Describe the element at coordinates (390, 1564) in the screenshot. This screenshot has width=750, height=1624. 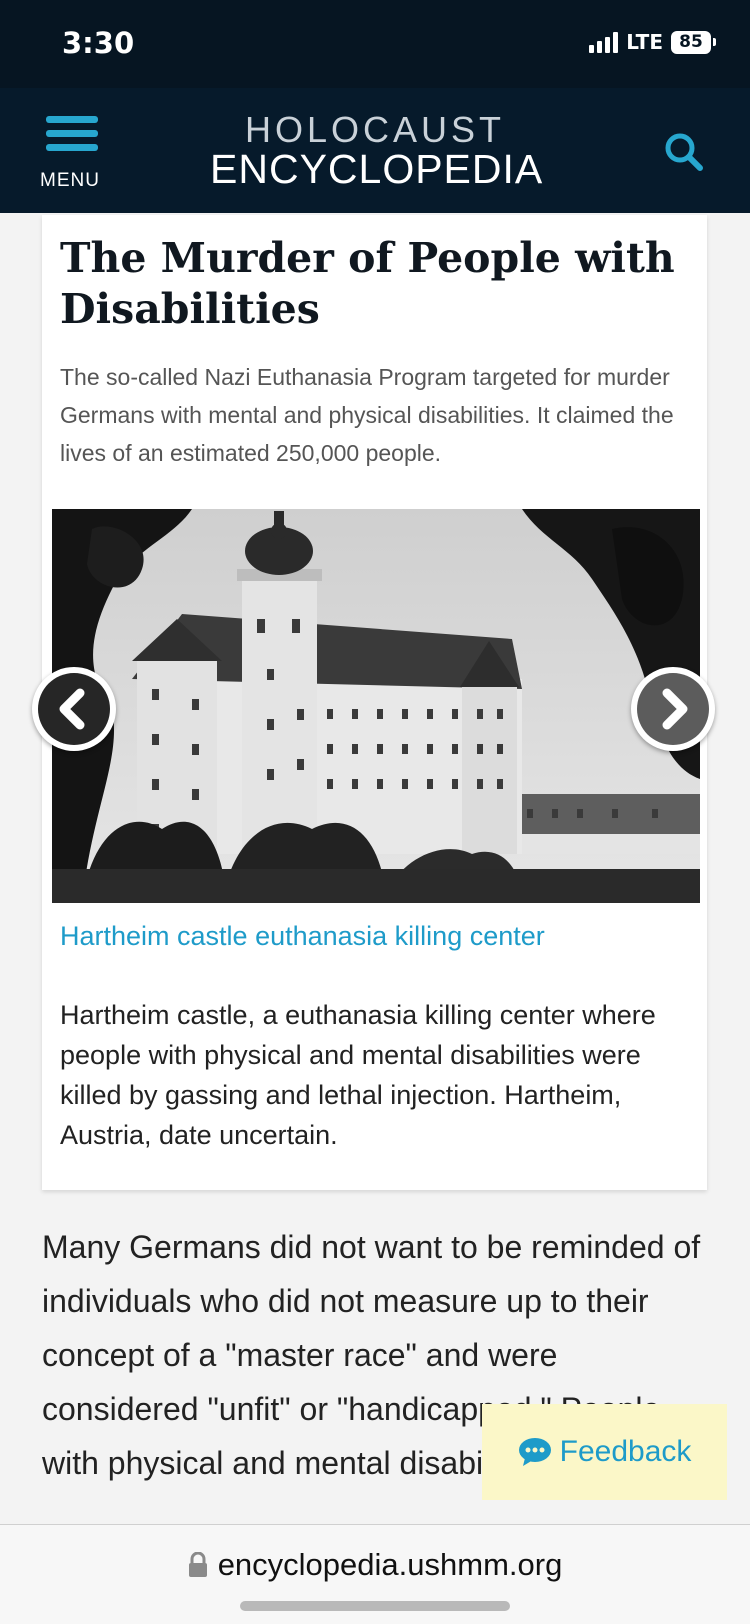
I see `url-text: encyclopedia.ushmm.org` at that location.